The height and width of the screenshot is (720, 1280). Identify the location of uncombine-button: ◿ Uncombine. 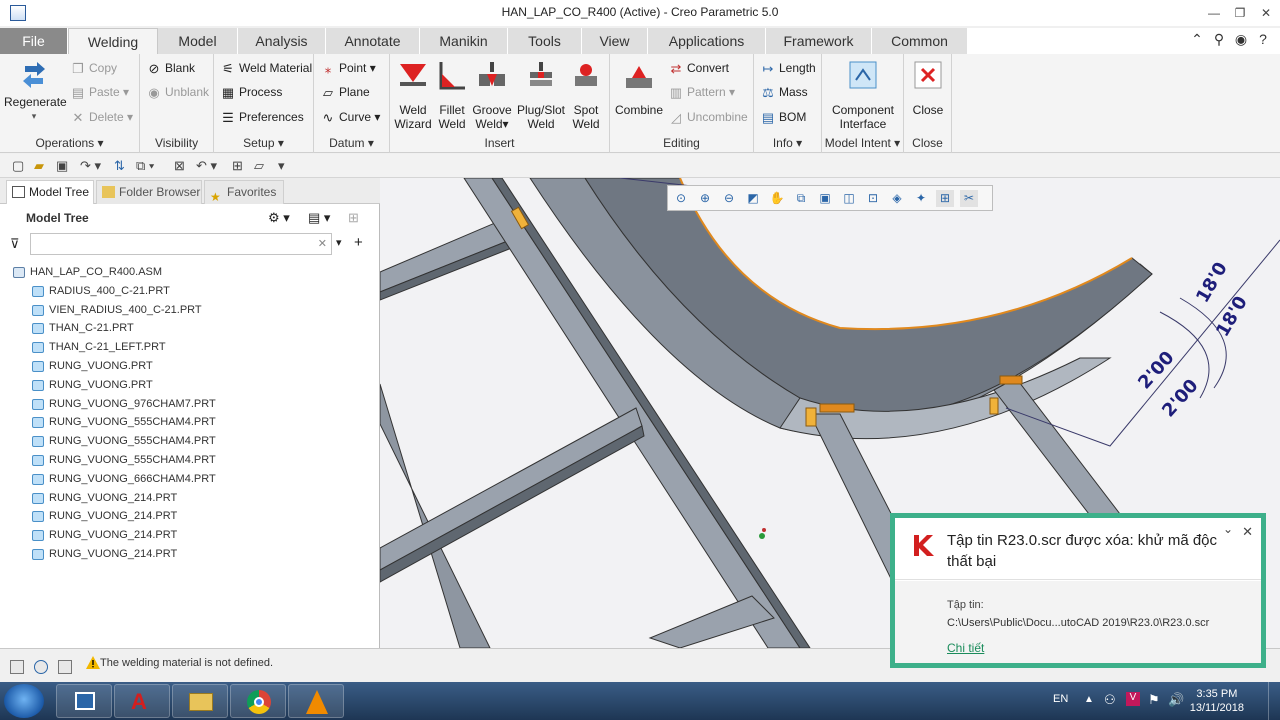
(708, 117).